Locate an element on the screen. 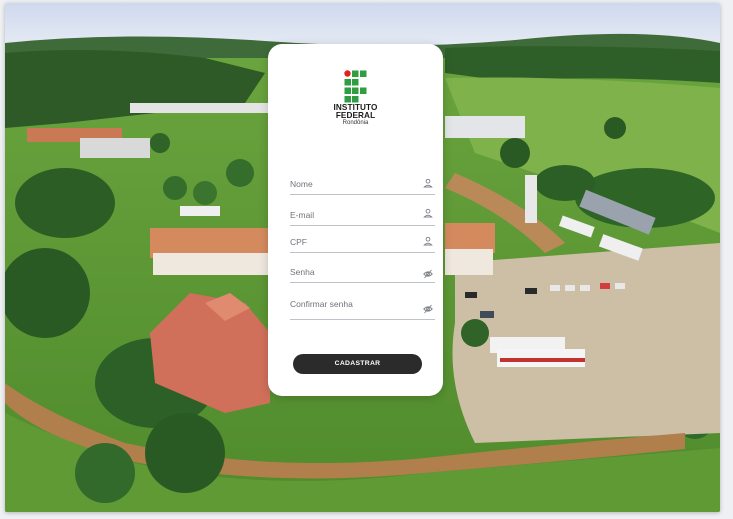  institution-logo: INSTITUTO FEDERAL Rondônia is located at coordinates (355, 98).